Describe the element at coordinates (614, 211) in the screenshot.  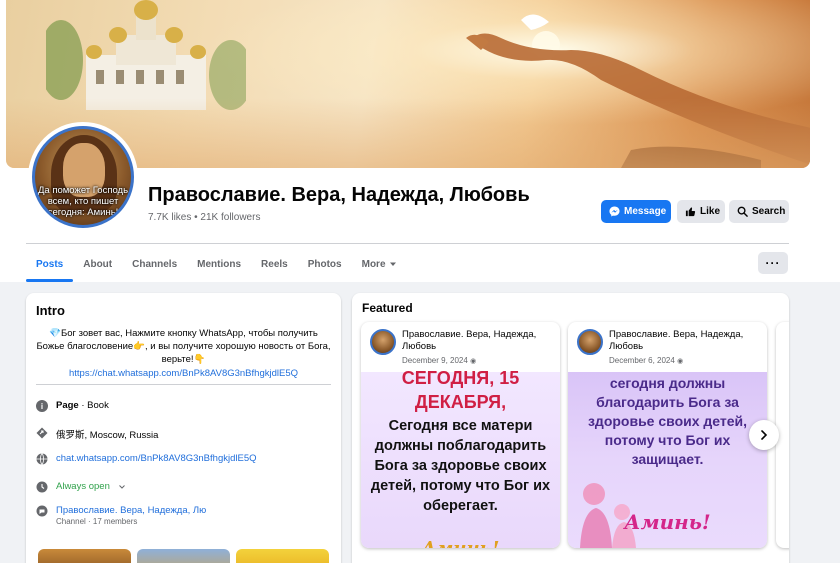
I see `messenger-icon` at that location.